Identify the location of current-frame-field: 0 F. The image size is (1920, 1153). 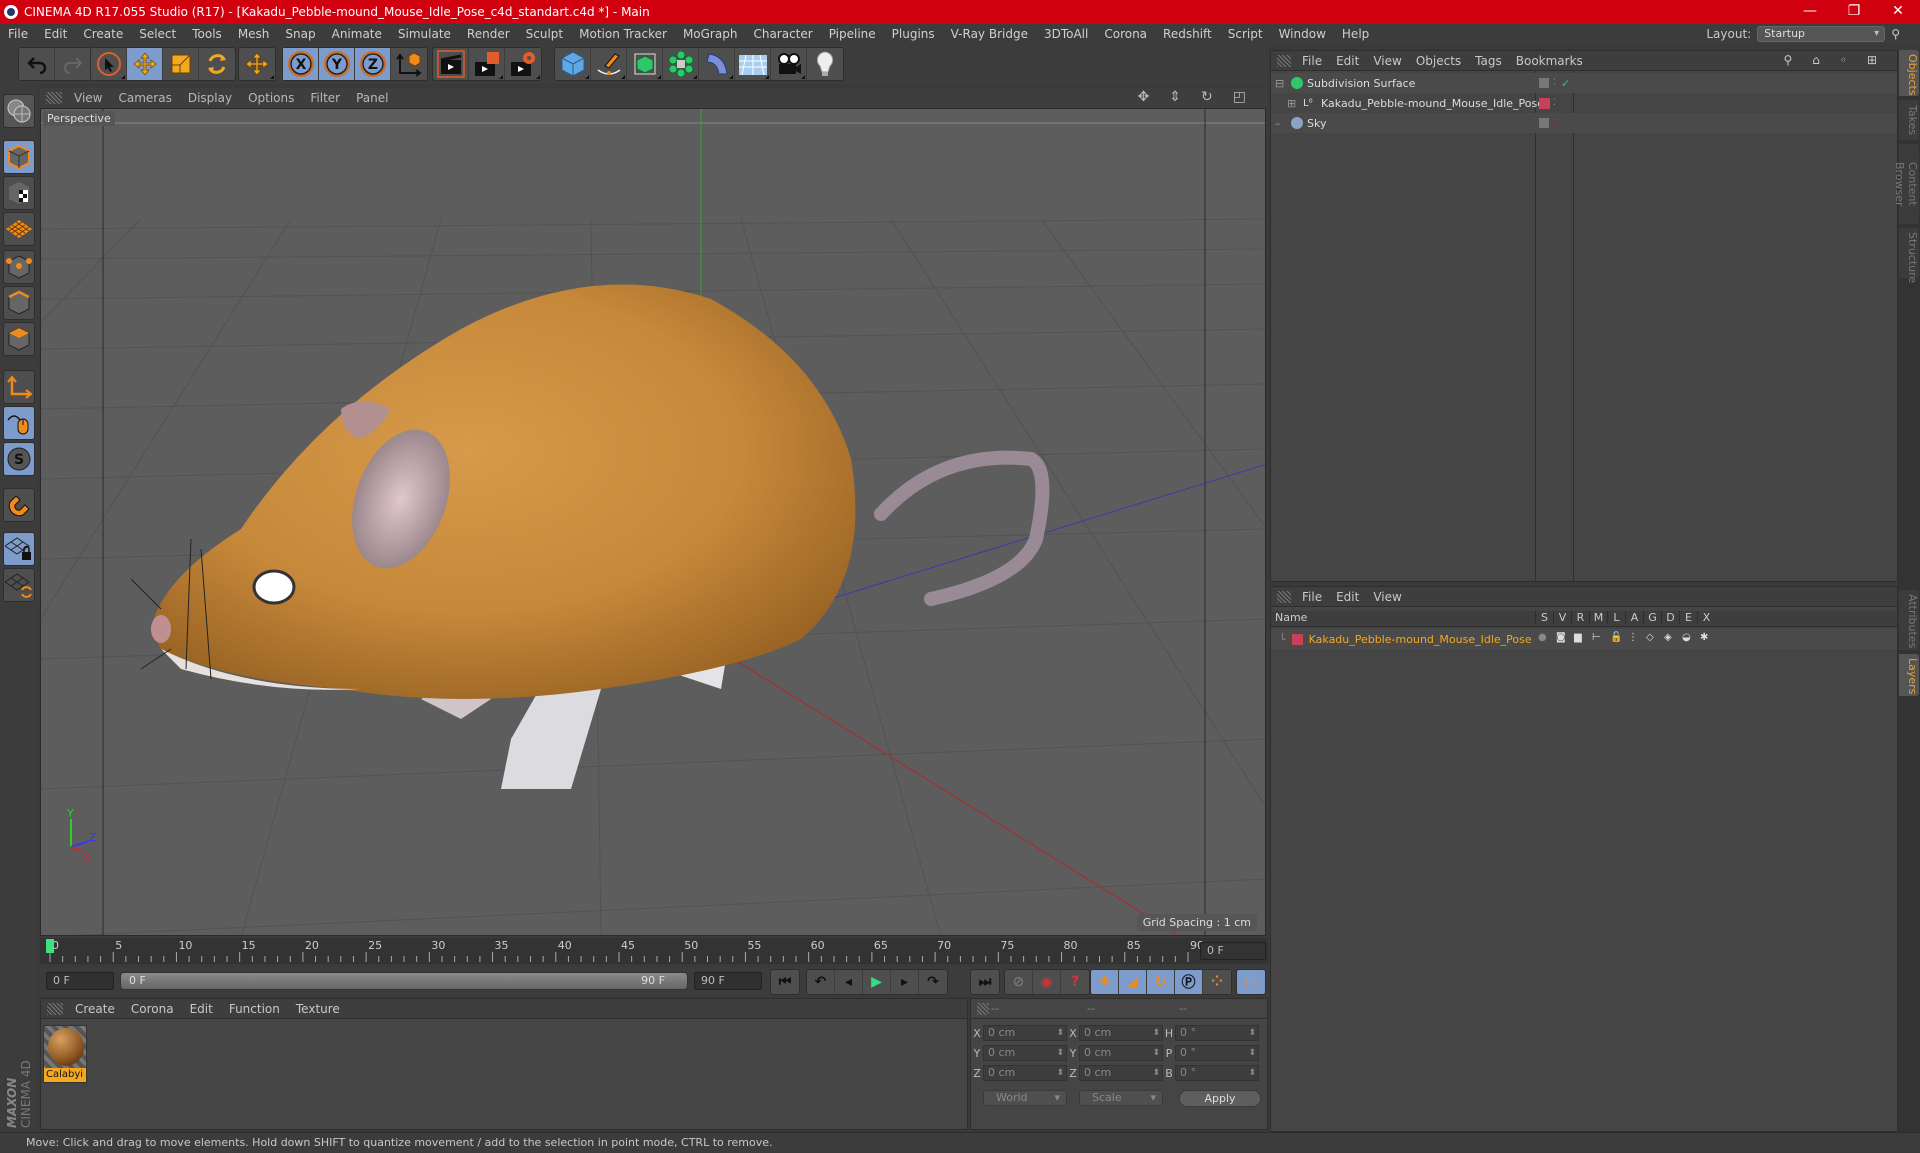
(1233, 951).